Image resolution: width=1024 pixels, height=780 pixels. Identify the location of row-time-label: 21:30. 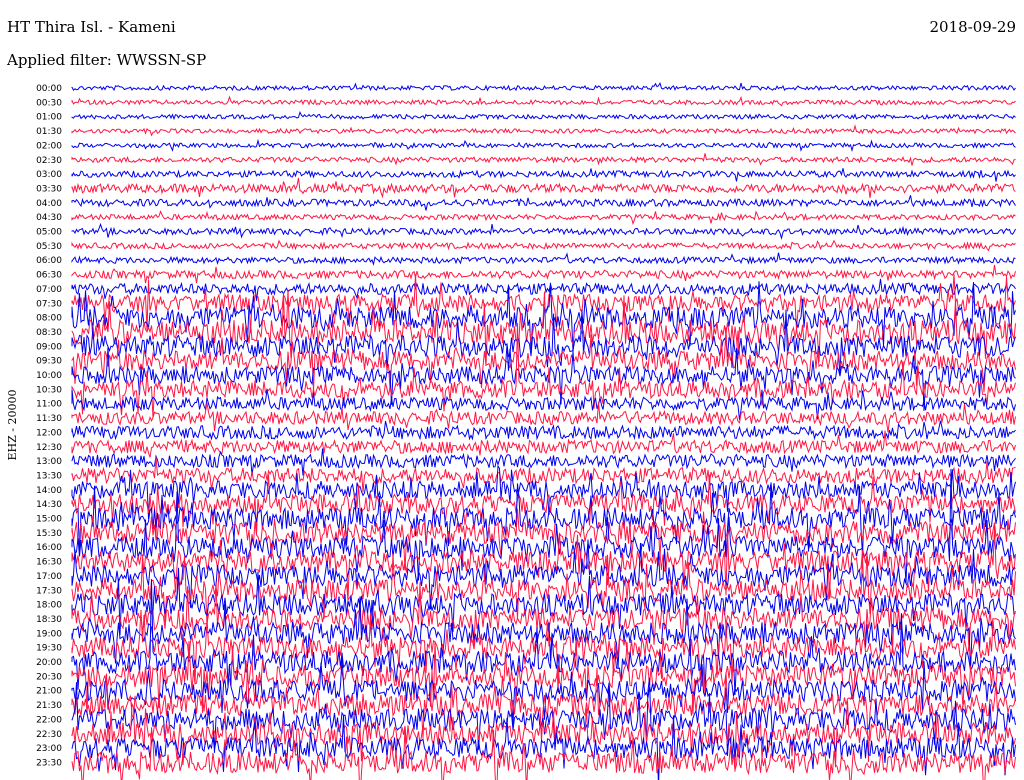
(49, 706).